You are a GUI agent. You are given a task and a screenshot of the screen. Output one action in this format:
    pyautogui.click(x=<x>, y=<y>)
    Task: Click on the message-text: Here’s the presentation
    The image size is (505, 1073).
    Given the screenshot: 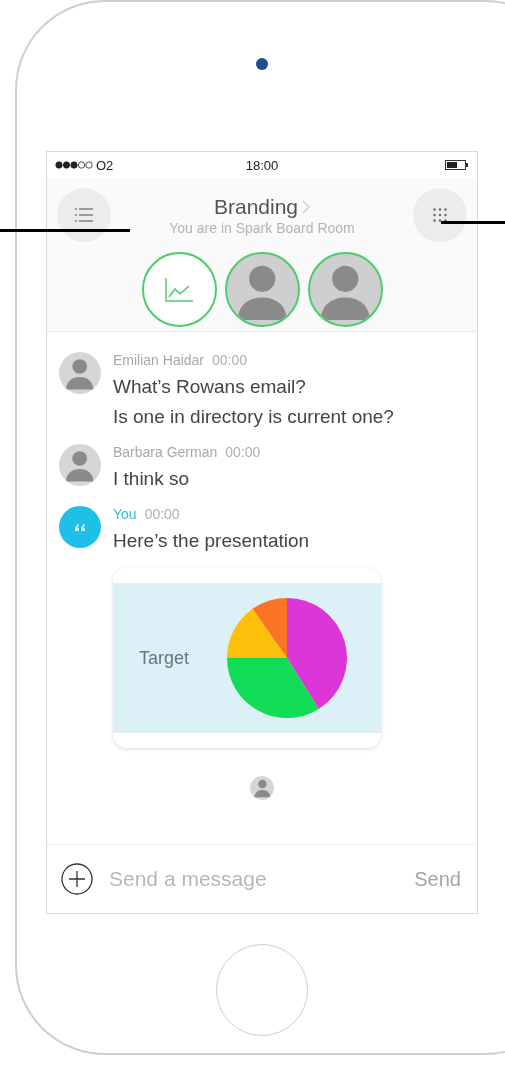 What is the action you would take?
    pyautogui.click(x=212, y=541)
    